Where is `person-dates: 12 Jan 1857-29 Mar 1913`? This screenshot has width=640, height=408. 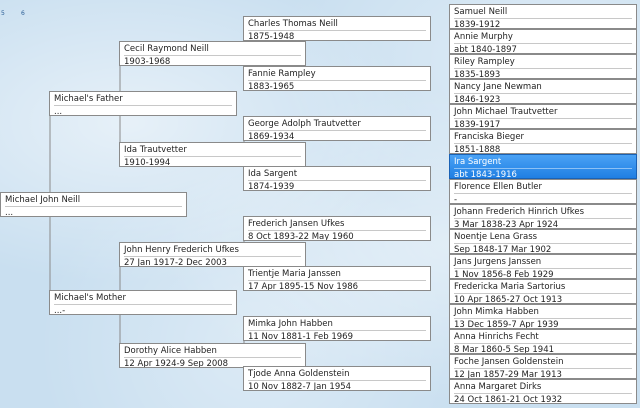
person-dates: 12 Jan 1857-29 Mar 1913 is located at coordinates (508, 374).